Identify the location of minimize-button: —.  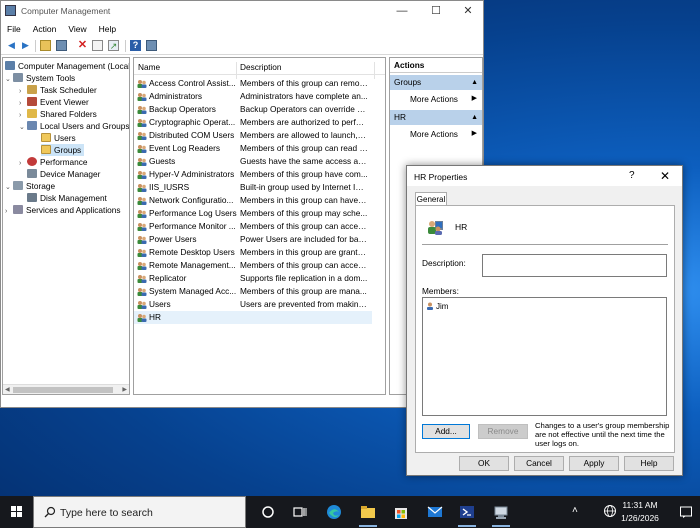
(402, 11).